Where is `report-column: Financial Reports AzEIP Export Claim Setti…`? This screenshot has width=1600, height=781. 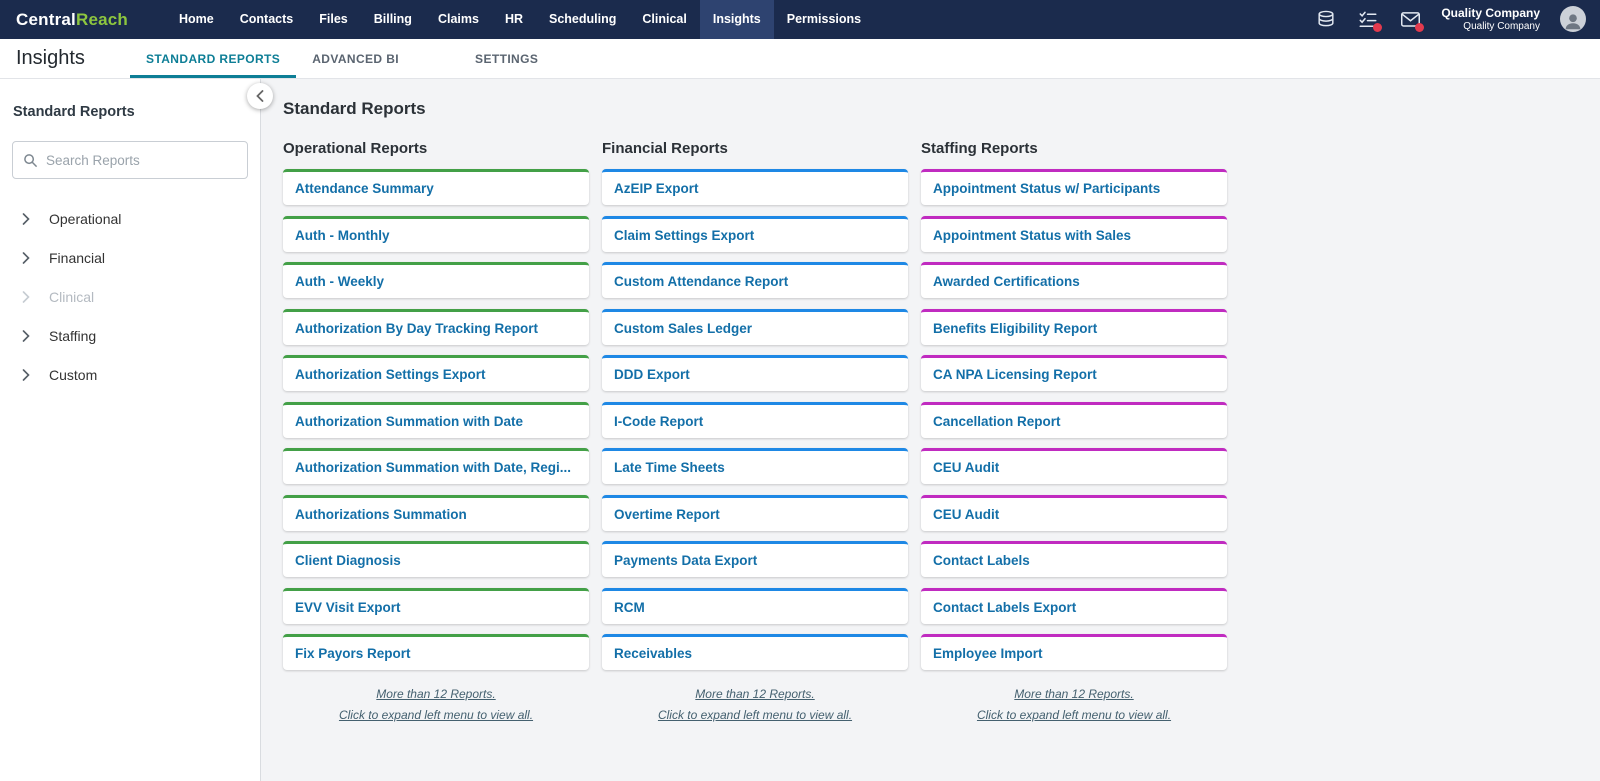 report-column: Financial Reports AzEIP Export Claim Setti… is located at coordinates (755, 434).